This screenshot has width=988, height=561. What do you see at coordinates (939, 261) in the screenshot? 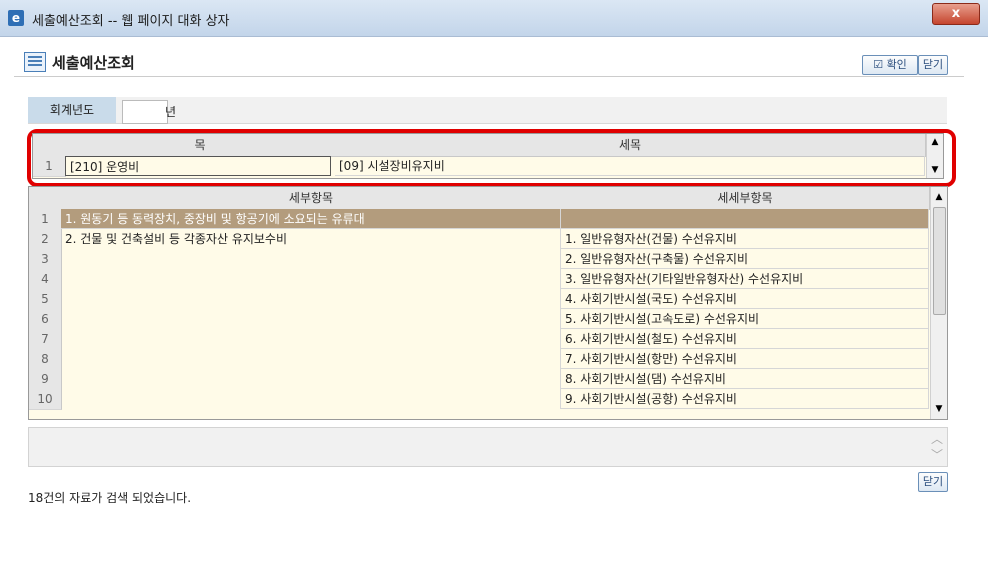
I see `scroll-thumb` at bounding box center [939, 261].